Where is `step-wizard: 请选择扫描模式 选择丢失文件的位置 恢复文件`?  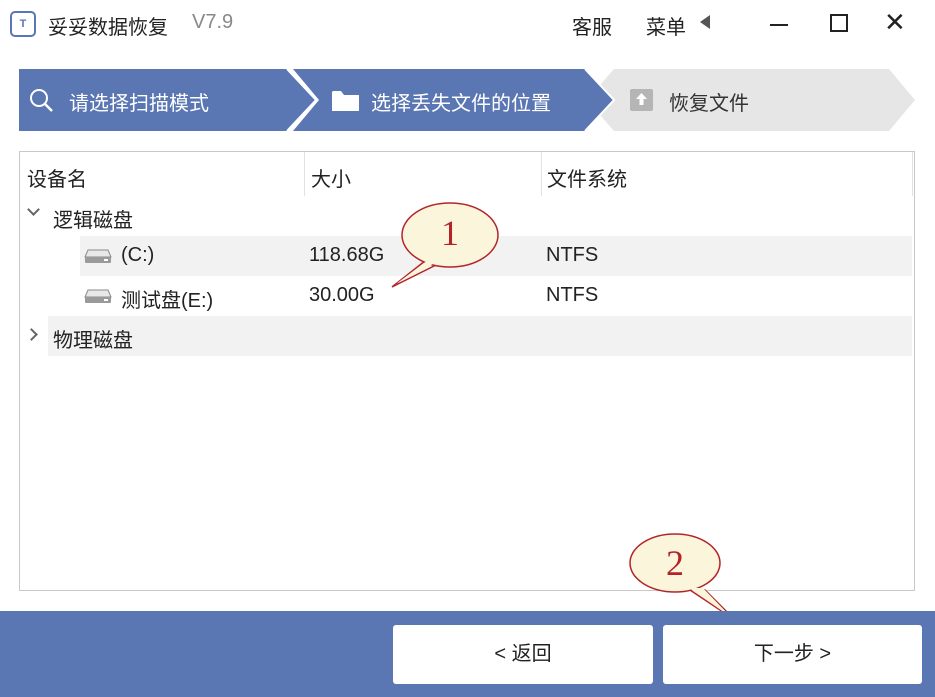 step-wizard: 请选择扫描模式 选择丢失文件的位置 恢复文件 is located at coordinates (467, 100).